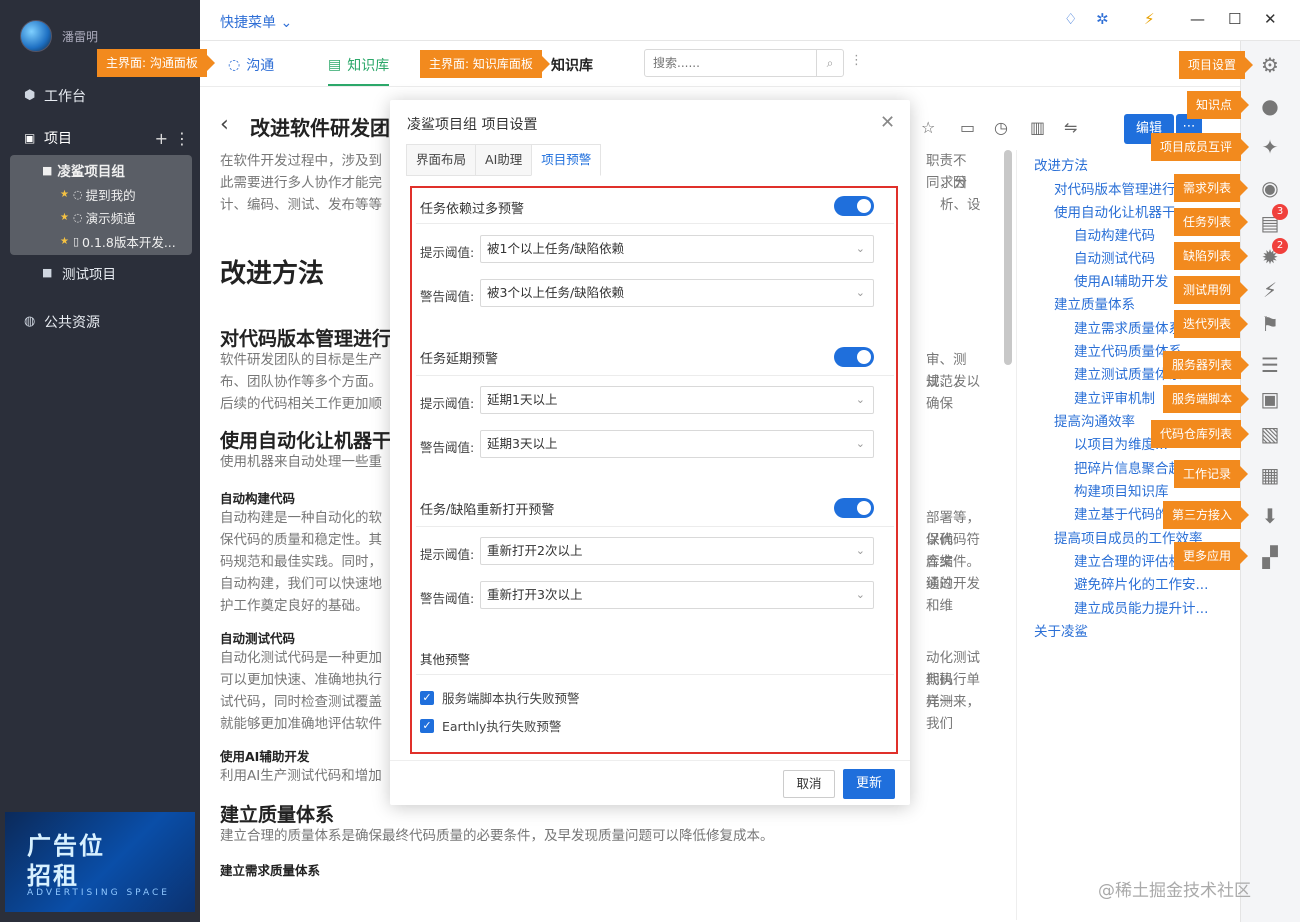 This screenshot has height=922, width=1300. I want to click on server-icon: ☰, so click(1270, 365).